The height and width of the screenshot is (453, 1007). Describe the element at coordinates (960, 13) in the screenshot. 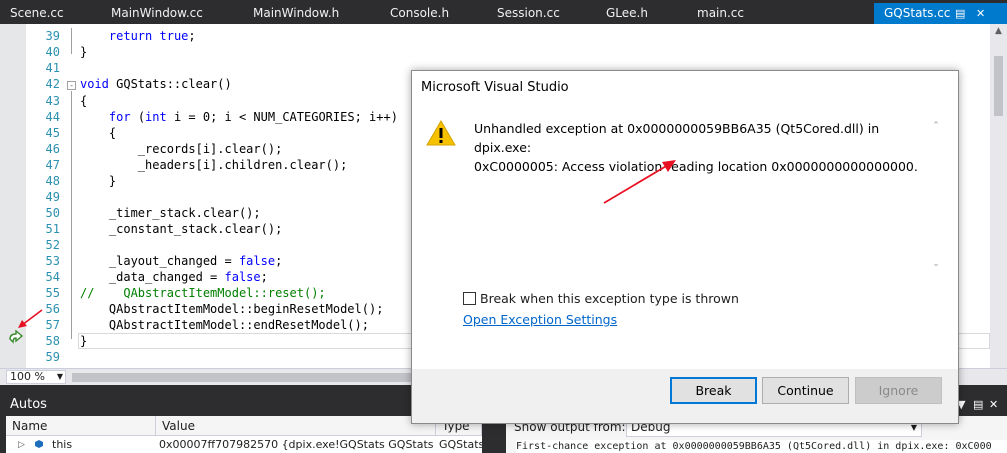

I see `pin-tab-icon: ▤` at that location.